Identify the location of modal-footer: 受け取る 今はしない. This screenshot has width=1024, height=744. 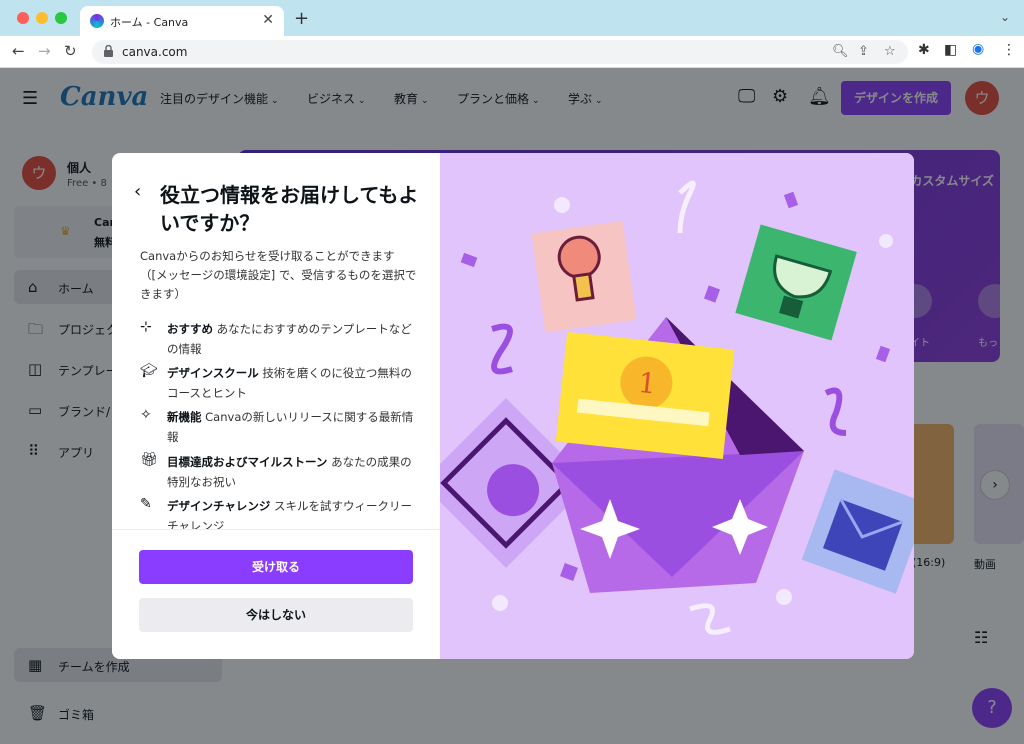
(276, 594).